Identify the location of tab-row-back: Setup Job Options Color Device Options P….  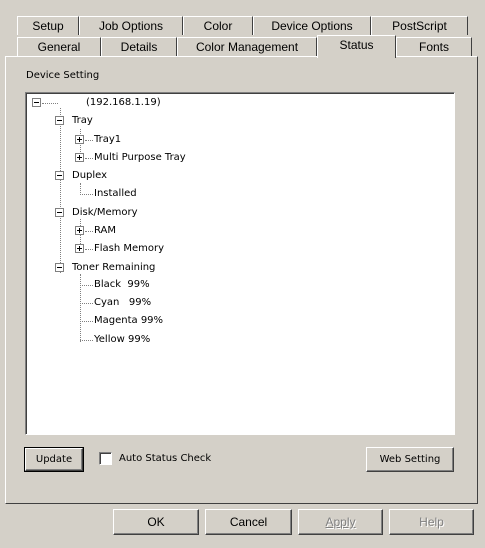
(242, 25).